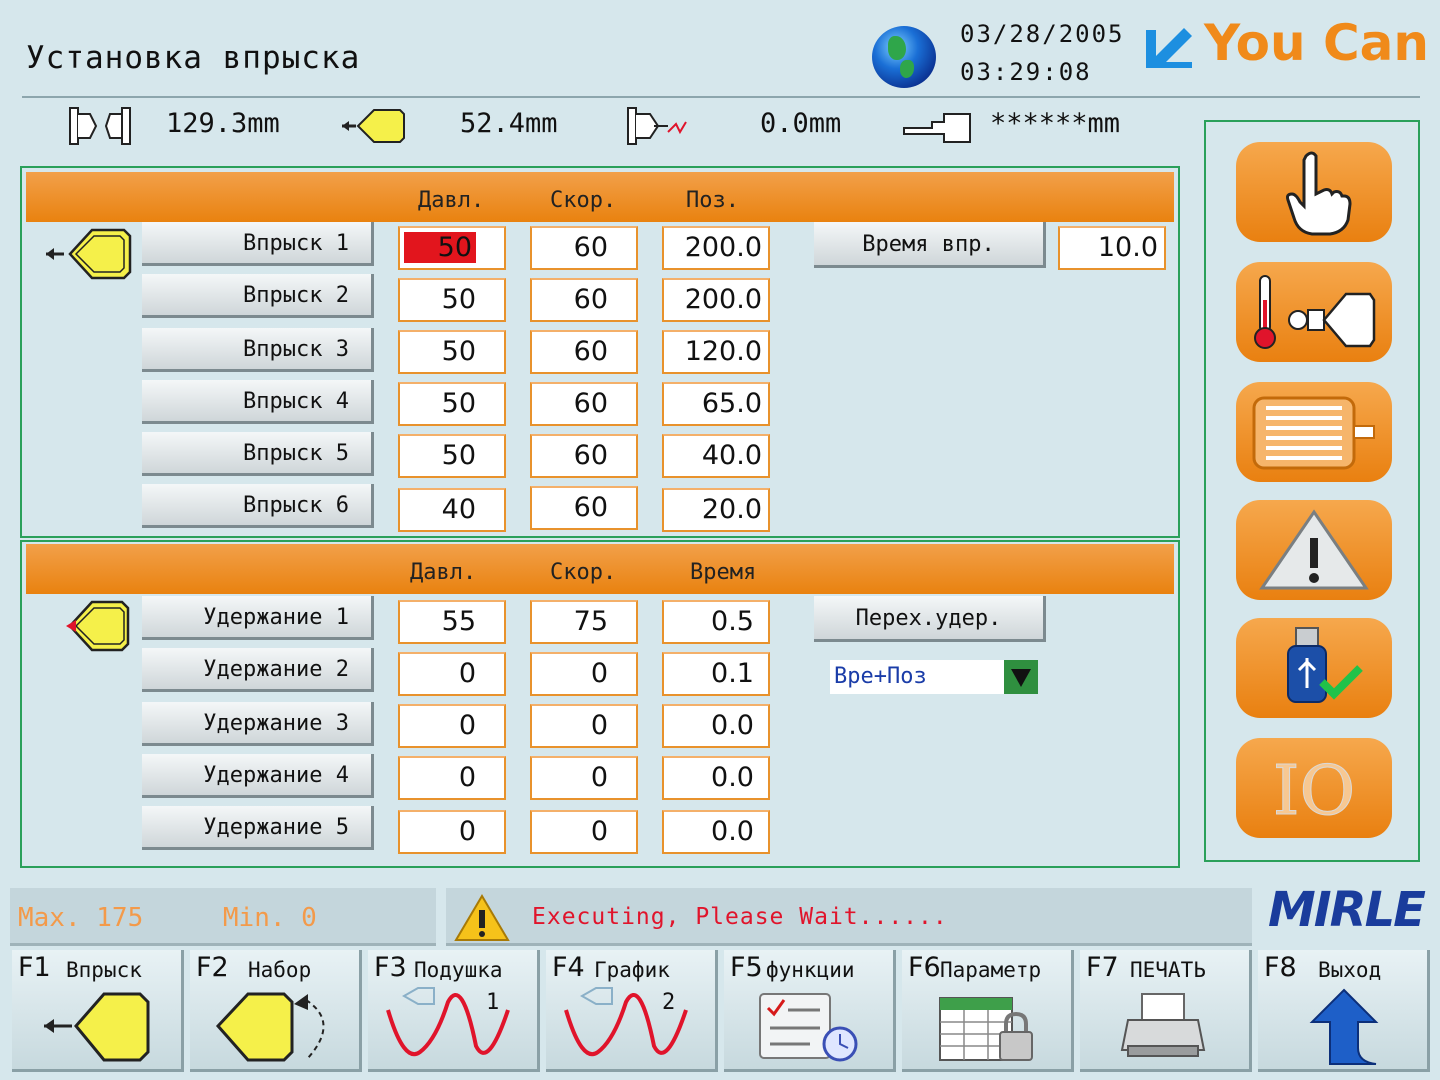 Image resolution: width=1440 pixels, height=1080 pixels. Describe the element at coordinates (1166, 1011) in the screenshot. I see `f7-print-key: F7 ПЕЧАТЬ` at that location.